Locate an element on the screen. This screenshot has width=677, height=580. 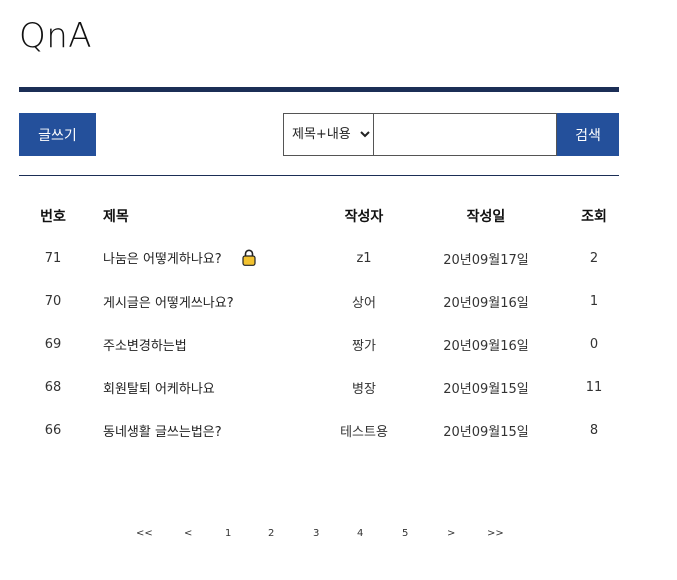
header-title: 제목 is located at coordinates (116, 216).